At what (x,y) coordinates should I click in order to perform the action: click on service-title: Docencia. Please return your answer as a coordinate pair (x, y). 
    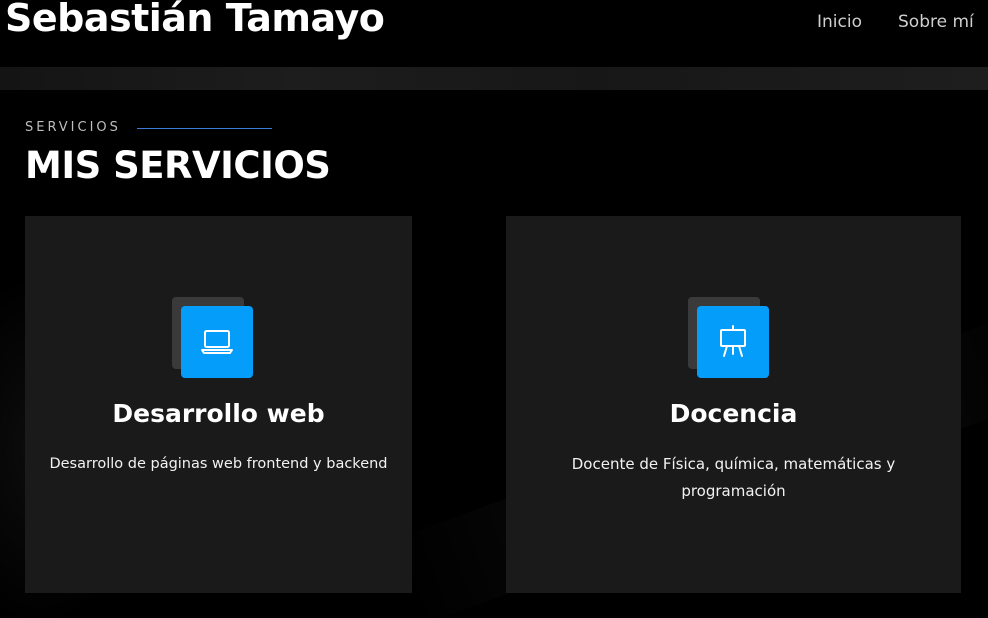
    Looking at the image, I should click on (733, 413).